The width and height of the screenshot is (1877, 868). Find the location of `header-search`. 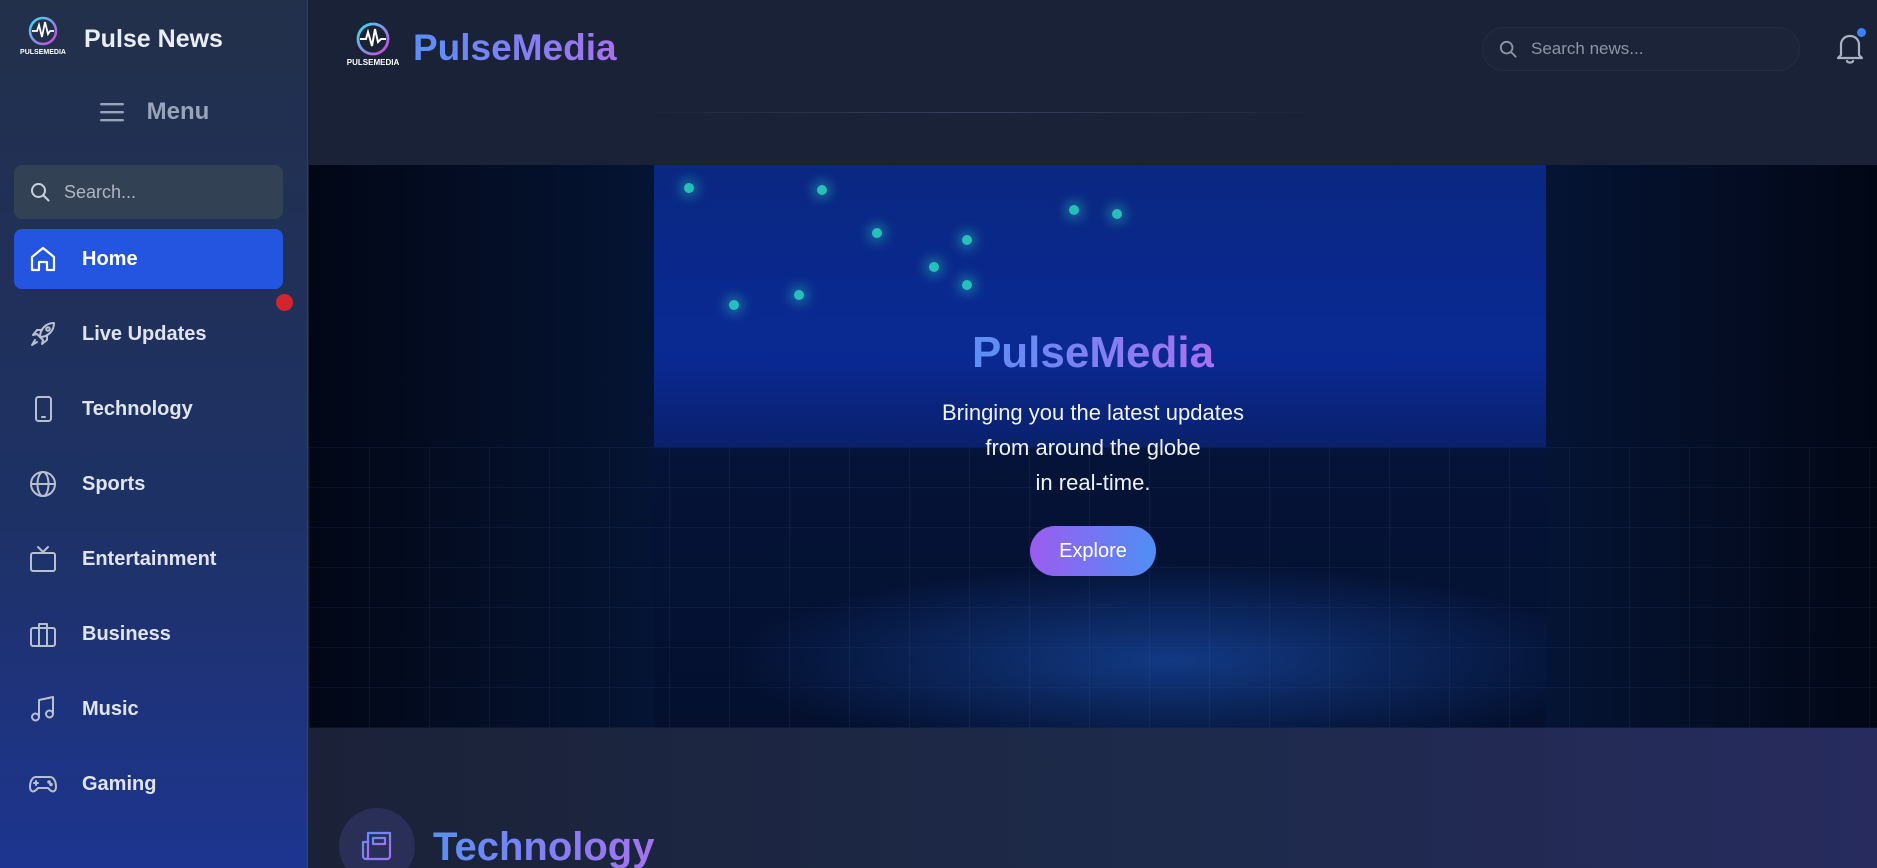

header-search is located at coordinates (1641, 49).